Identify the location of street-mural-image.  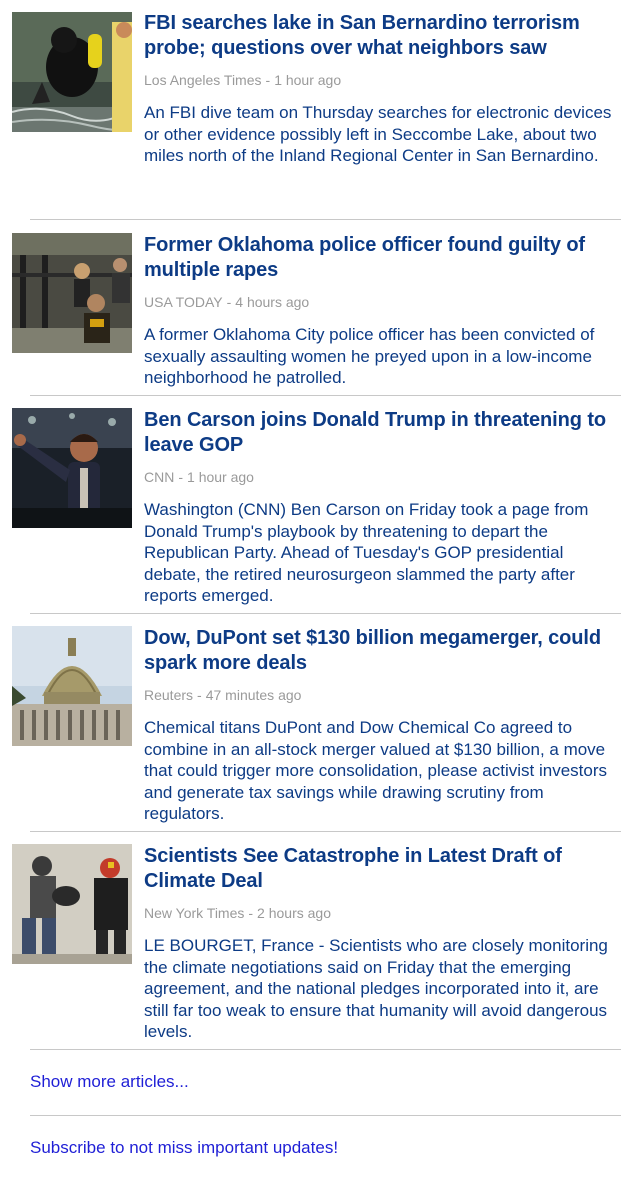
(72, 904).